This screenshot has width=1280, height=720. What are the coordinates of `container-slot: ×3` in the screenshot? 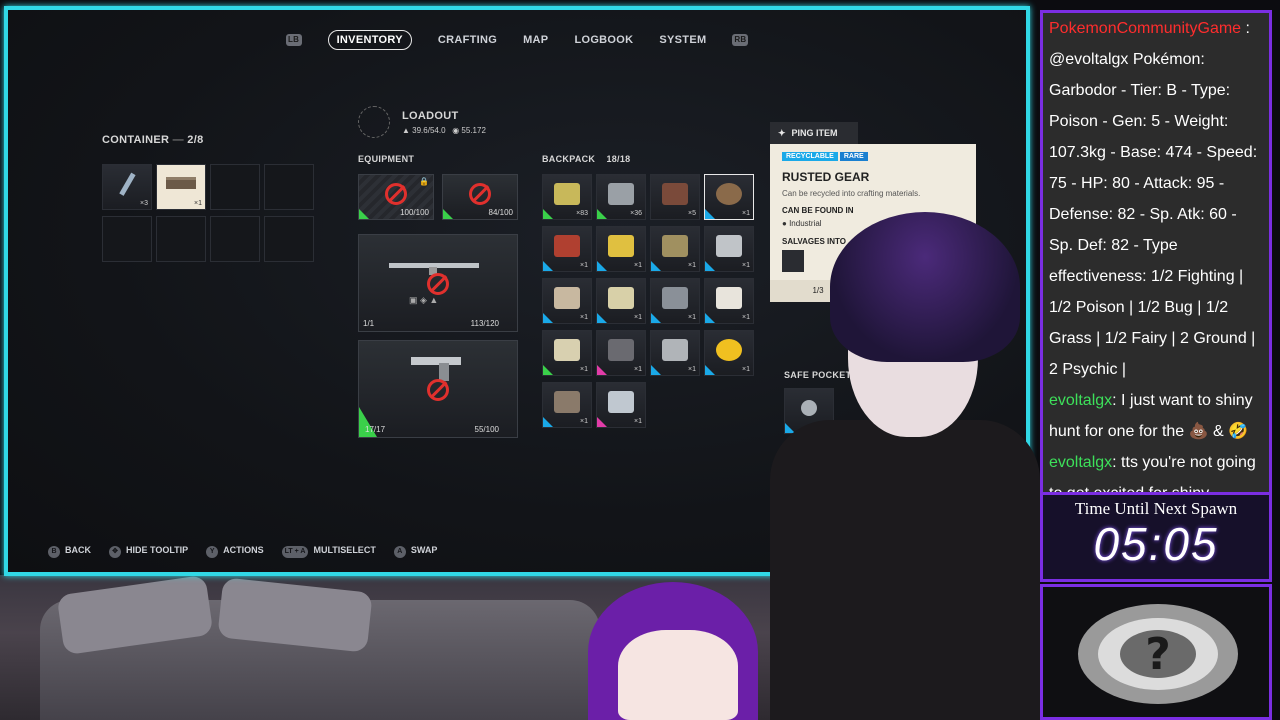 It's located at (127, 187).